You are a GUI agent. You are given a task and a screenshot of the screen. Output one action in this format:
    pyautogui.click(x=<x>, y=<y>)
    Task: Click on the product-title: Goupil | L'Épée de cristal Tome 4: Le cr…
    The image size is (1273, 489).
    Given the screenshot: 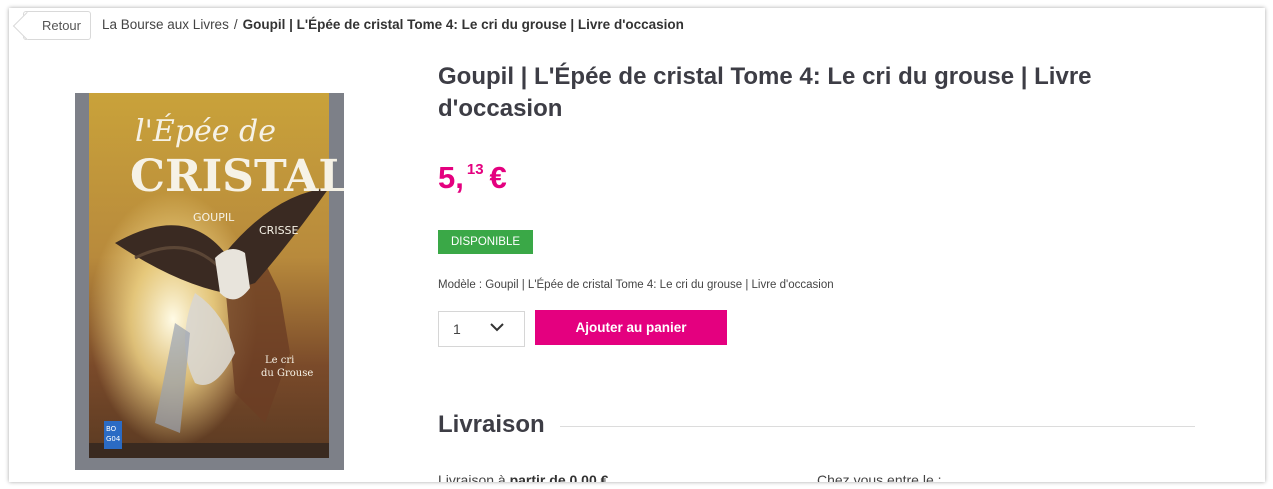 What is the action you would take?
    pyautogui.click(x=765, y=92)
    